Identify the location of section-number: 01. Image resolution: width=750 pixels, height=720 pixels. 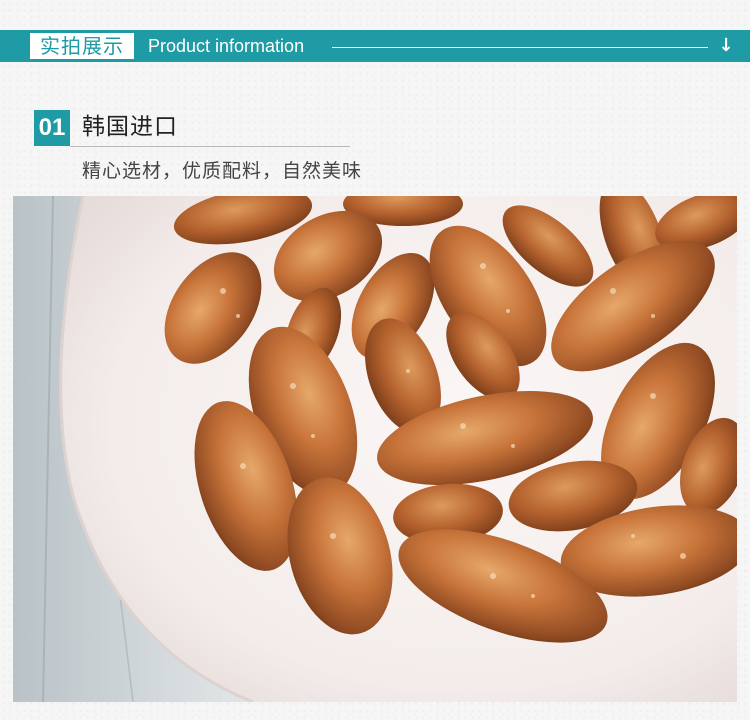
(52, 128).